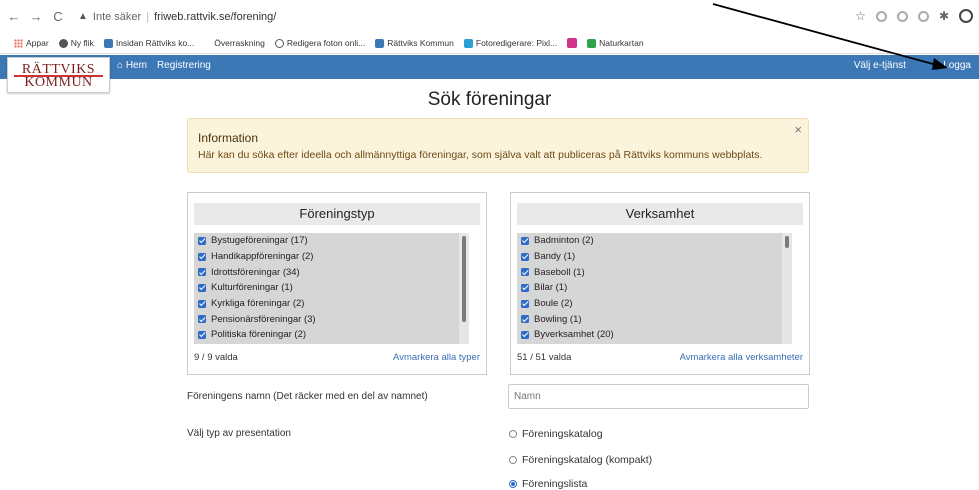 The image size is (979, 490). Describe the element at coordinates (239, 43) in the screenshot. I see `bookmark-surprise: Överraskning` at that location.